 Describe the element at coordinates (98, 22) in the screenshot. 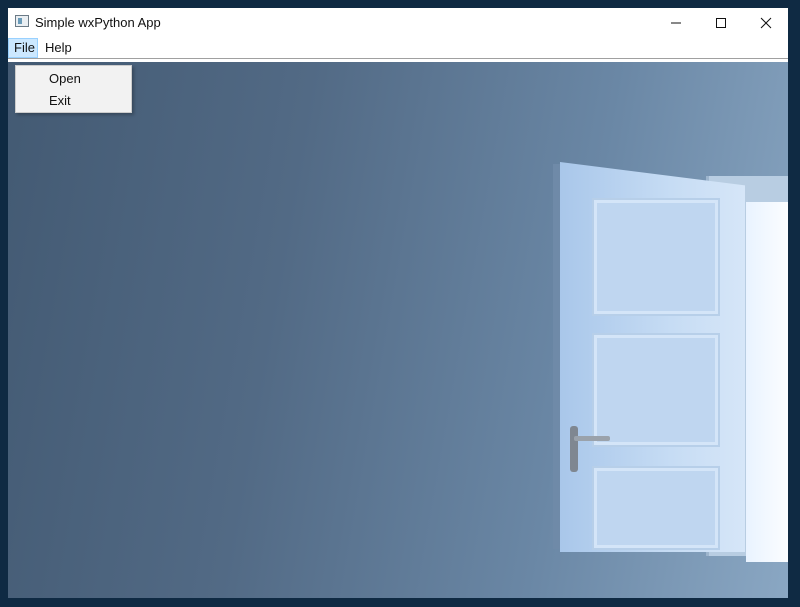

I see `window-title: Simple wxPython App` at that location.